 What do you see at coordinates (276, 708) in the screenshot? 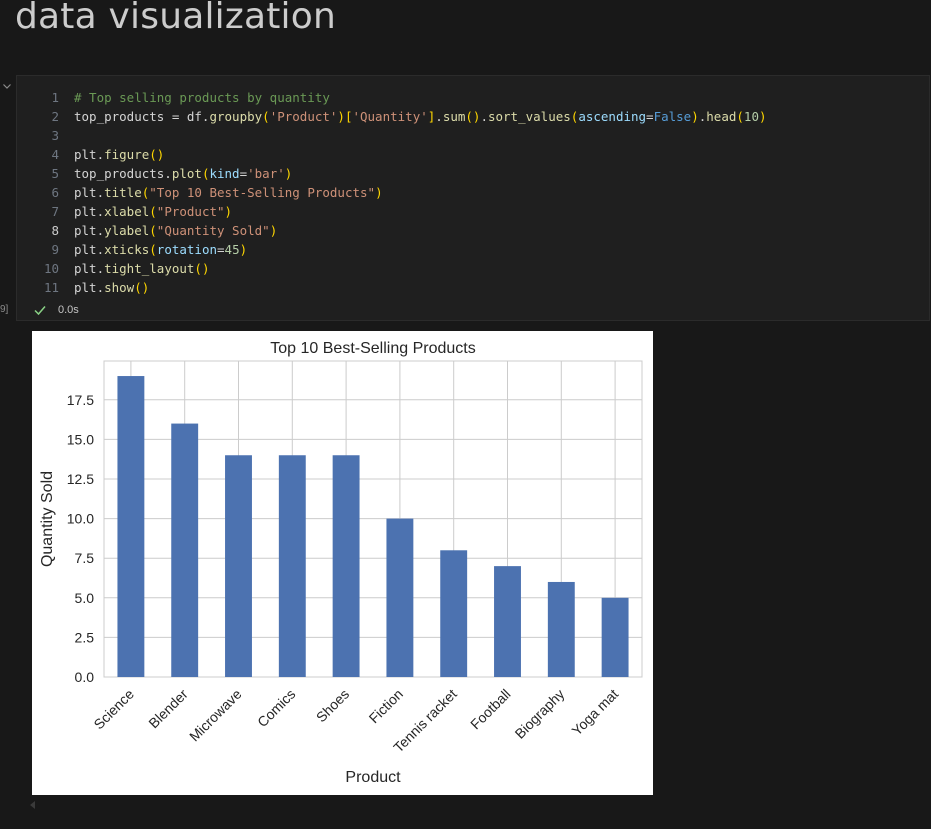
I see `x-tick-label: Comics` at bounding box center [276, 708].